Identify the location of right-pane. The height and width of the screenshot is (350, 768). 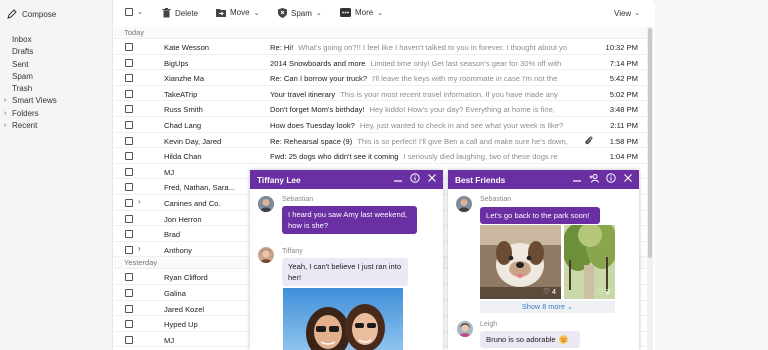
(711, 175).